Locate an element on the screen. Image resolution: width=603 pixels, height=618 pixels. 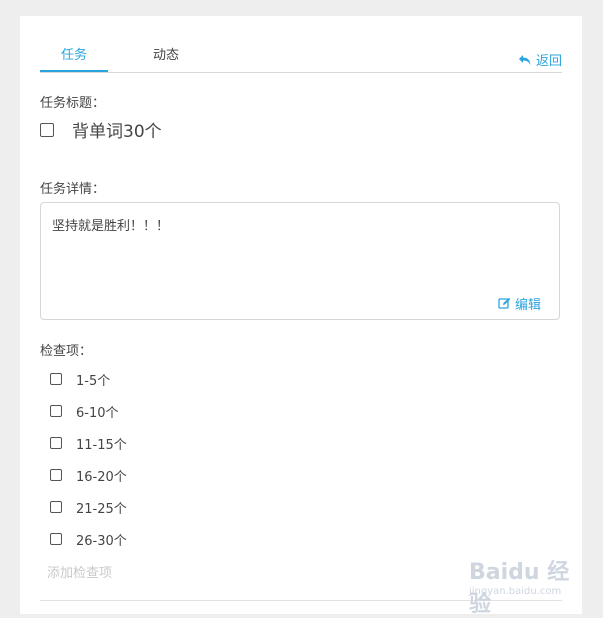
edit-button: 编辑 is located at coordinates (519, 303).